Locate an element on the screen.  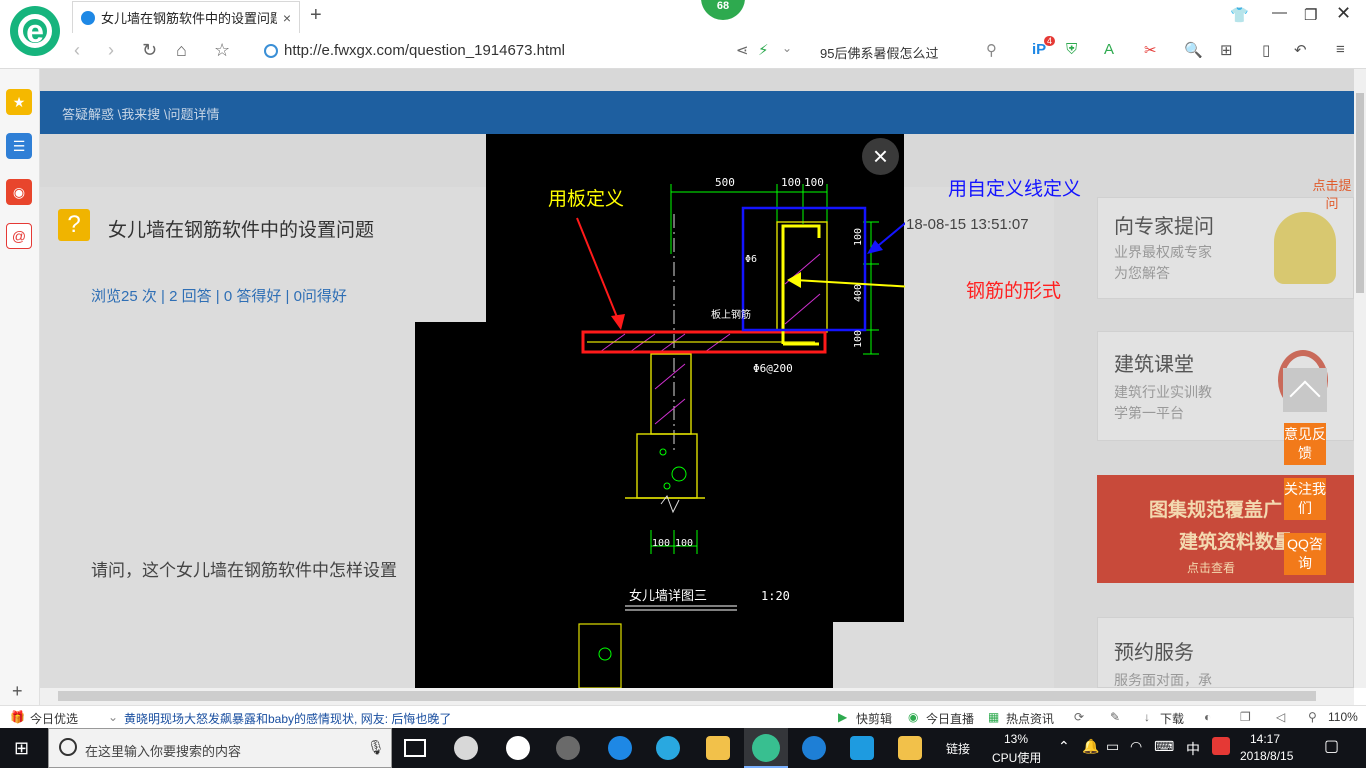
cpu-percent: 13% is located at coordinates (1016, 739).